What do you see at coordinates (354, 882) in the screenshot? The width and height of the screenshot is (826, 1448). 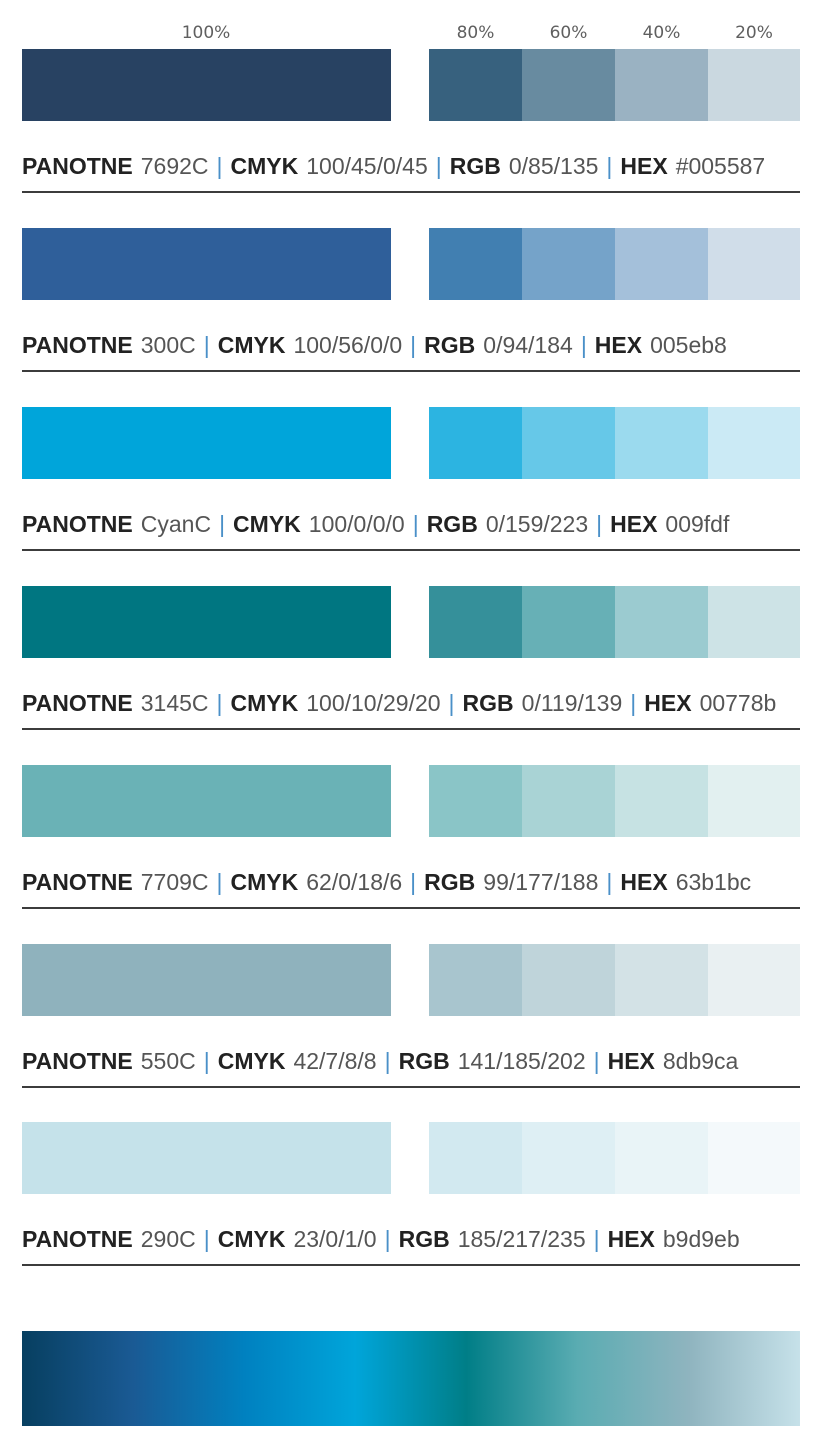 I see `spec-value-cmyk: 62/0/18/6` at bounding box center [354, 882].